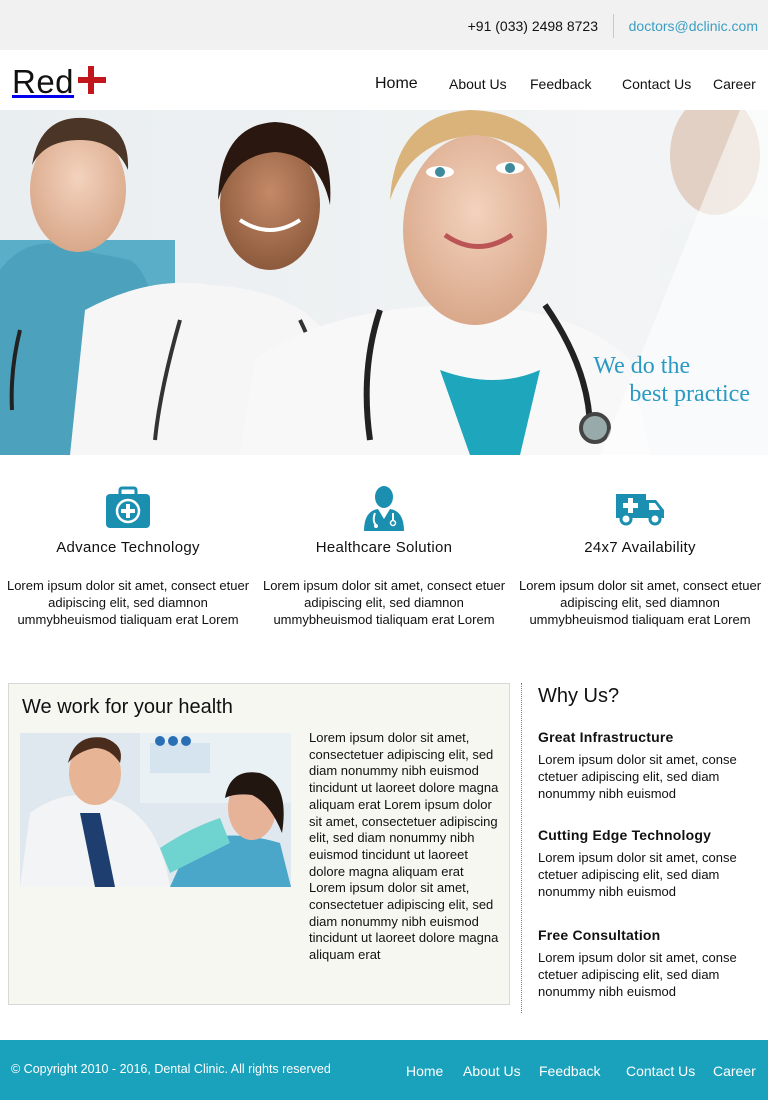 The width and height of the screenshot is (768, 1100). I want to click on logo-text: Red, so click(43, 81).